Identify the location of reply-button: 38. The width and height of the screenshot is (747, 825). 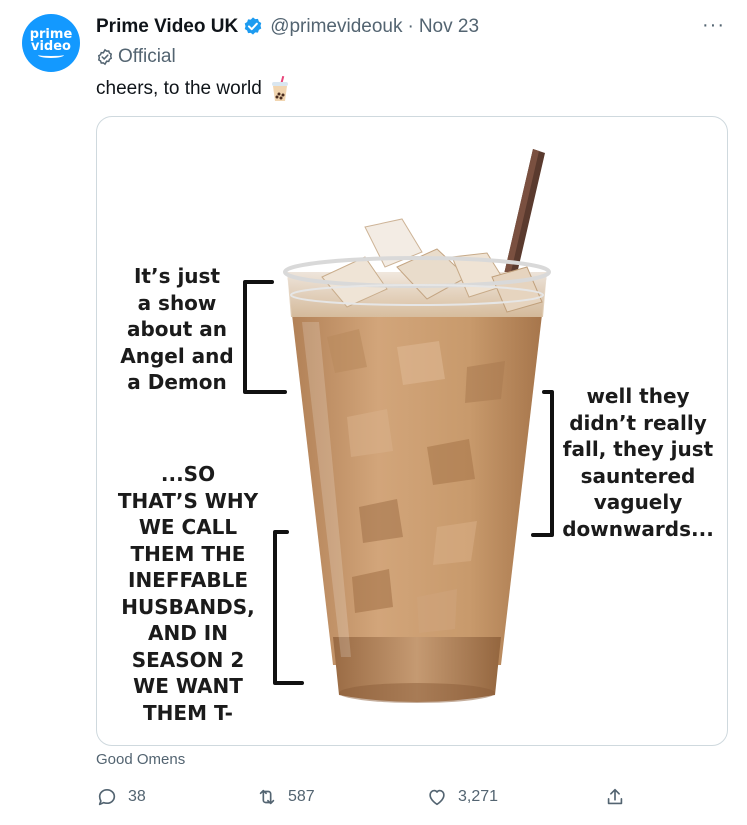
(121, 797).